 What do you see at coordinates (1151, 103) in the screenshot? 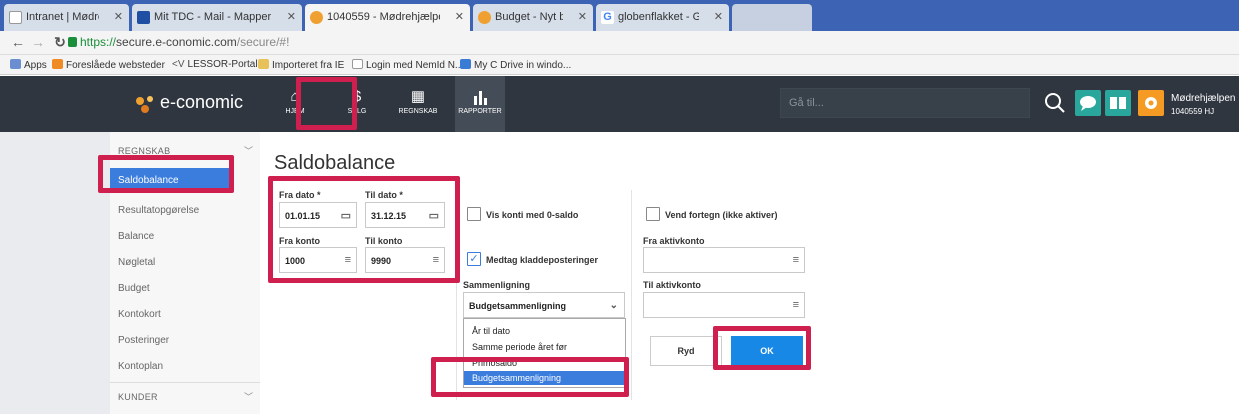
I see `gear-icon` at bounding box center [1151, 103].